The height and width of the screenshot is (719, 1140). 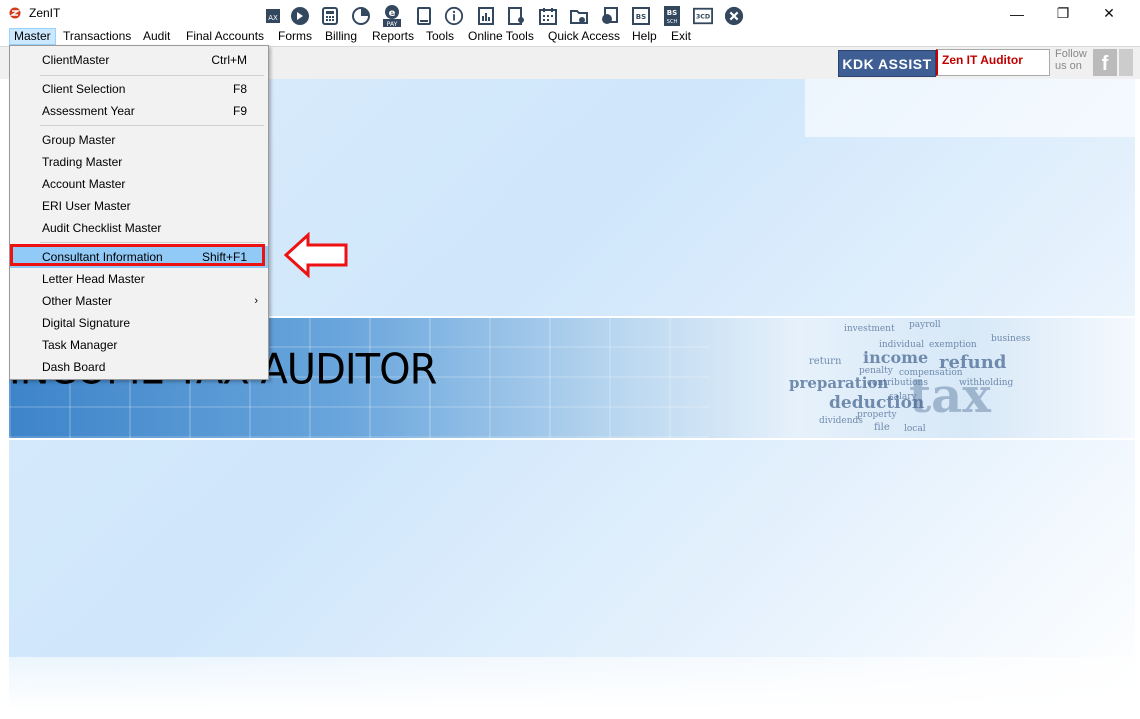 What do you see at coordinates (139, 367) in the screenshot?
I see `menu-item-dash-board: Dash Board` at bounding box center [139, 367].